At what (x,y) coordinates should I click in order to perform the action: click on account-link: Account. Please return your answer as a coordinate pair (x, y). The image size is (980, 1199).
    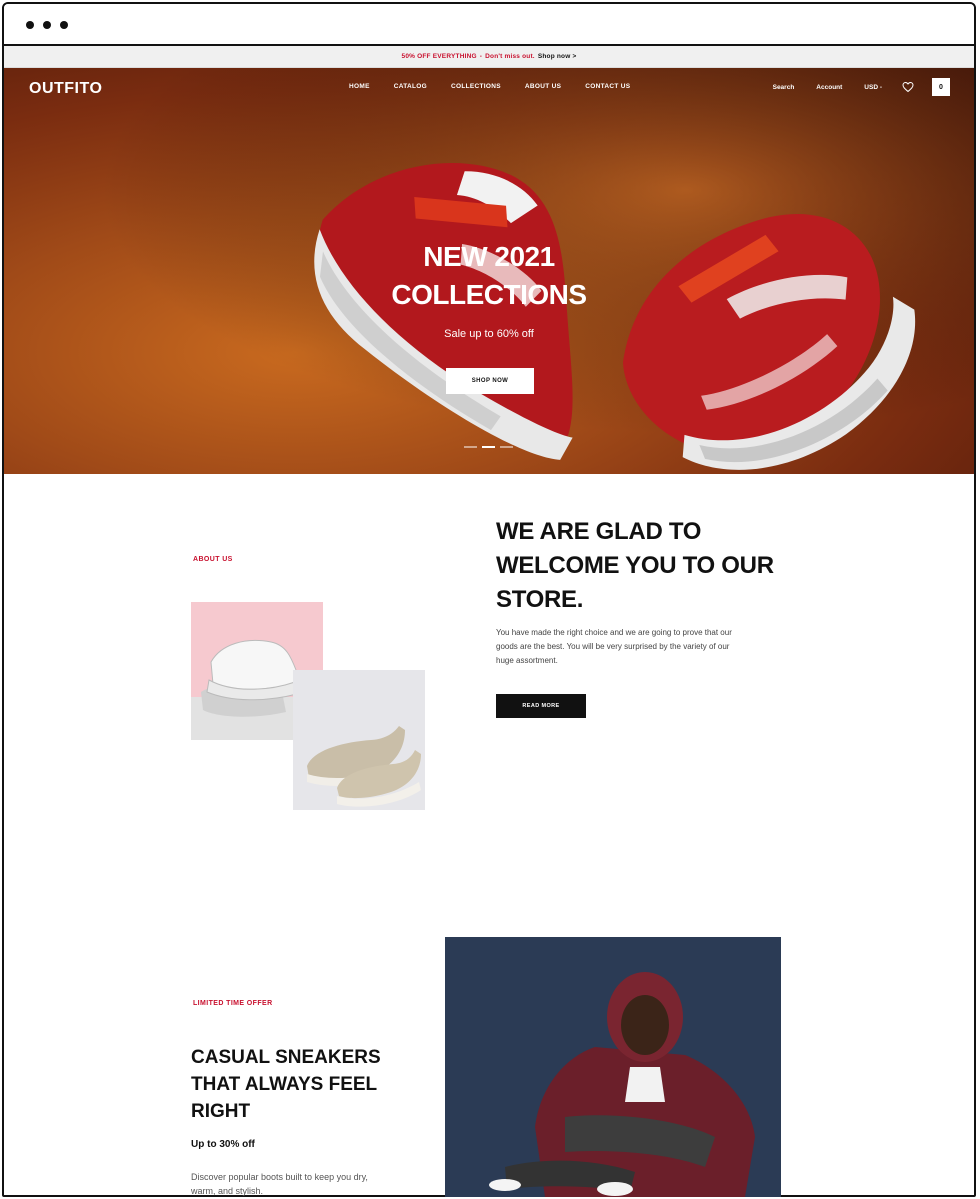
    Looking at the image, I should click on (829, 87).